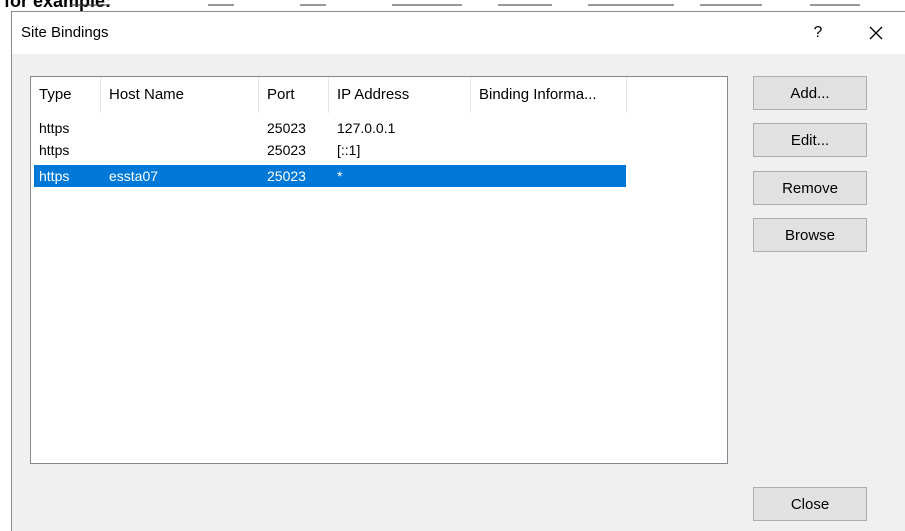 The height and width of the screenshot is (531, 905). Describe the element at coordinates (400, 95) in the screenshot. I see `column-header-ip-address: IP Address` at that location.